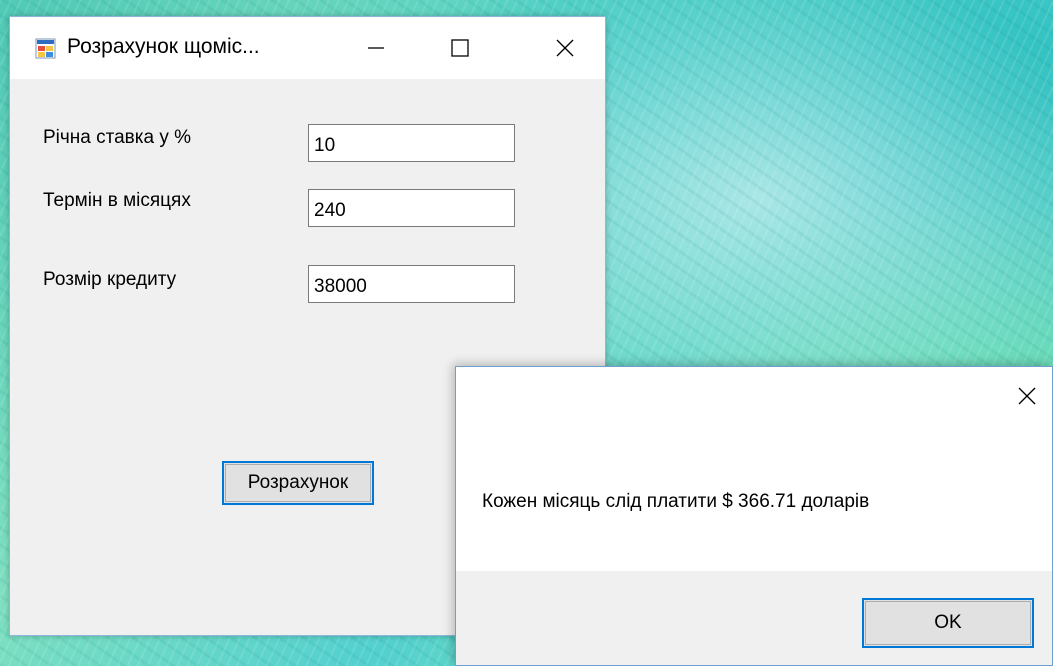 Image resolution: width=1053 pixels, height=666 pixels. I want to click on message-box-footer: OK, so click(754, 618).